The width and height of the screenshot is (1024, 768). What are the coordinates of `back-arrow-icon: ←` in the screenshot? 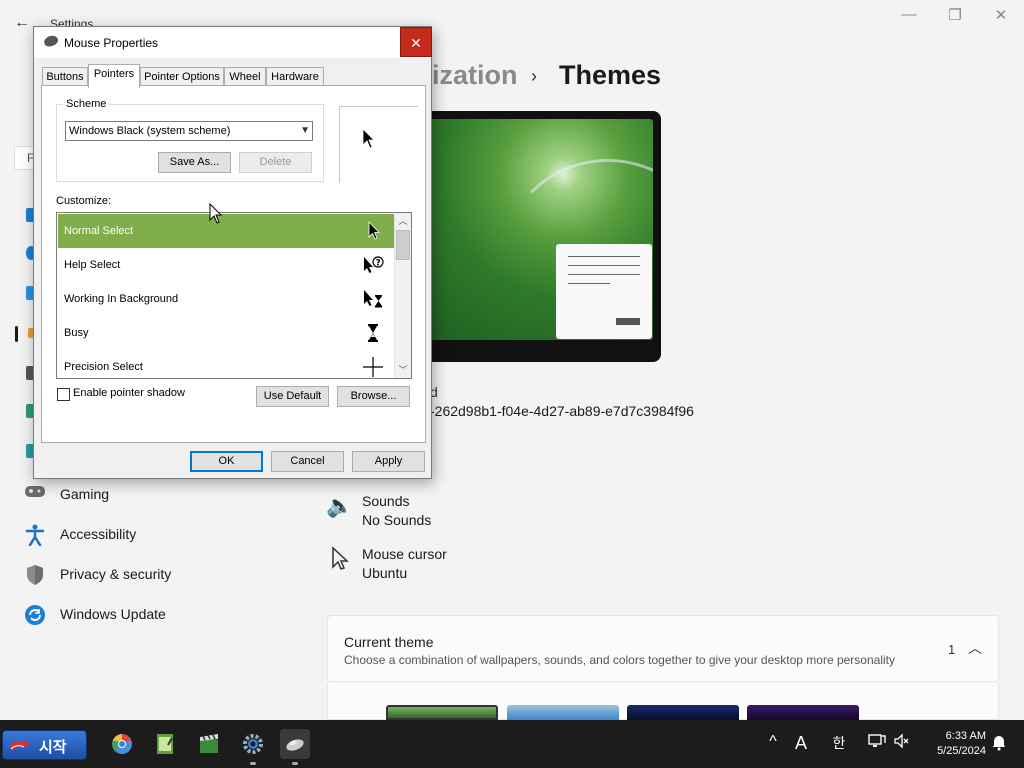 It's located at (22, 23).